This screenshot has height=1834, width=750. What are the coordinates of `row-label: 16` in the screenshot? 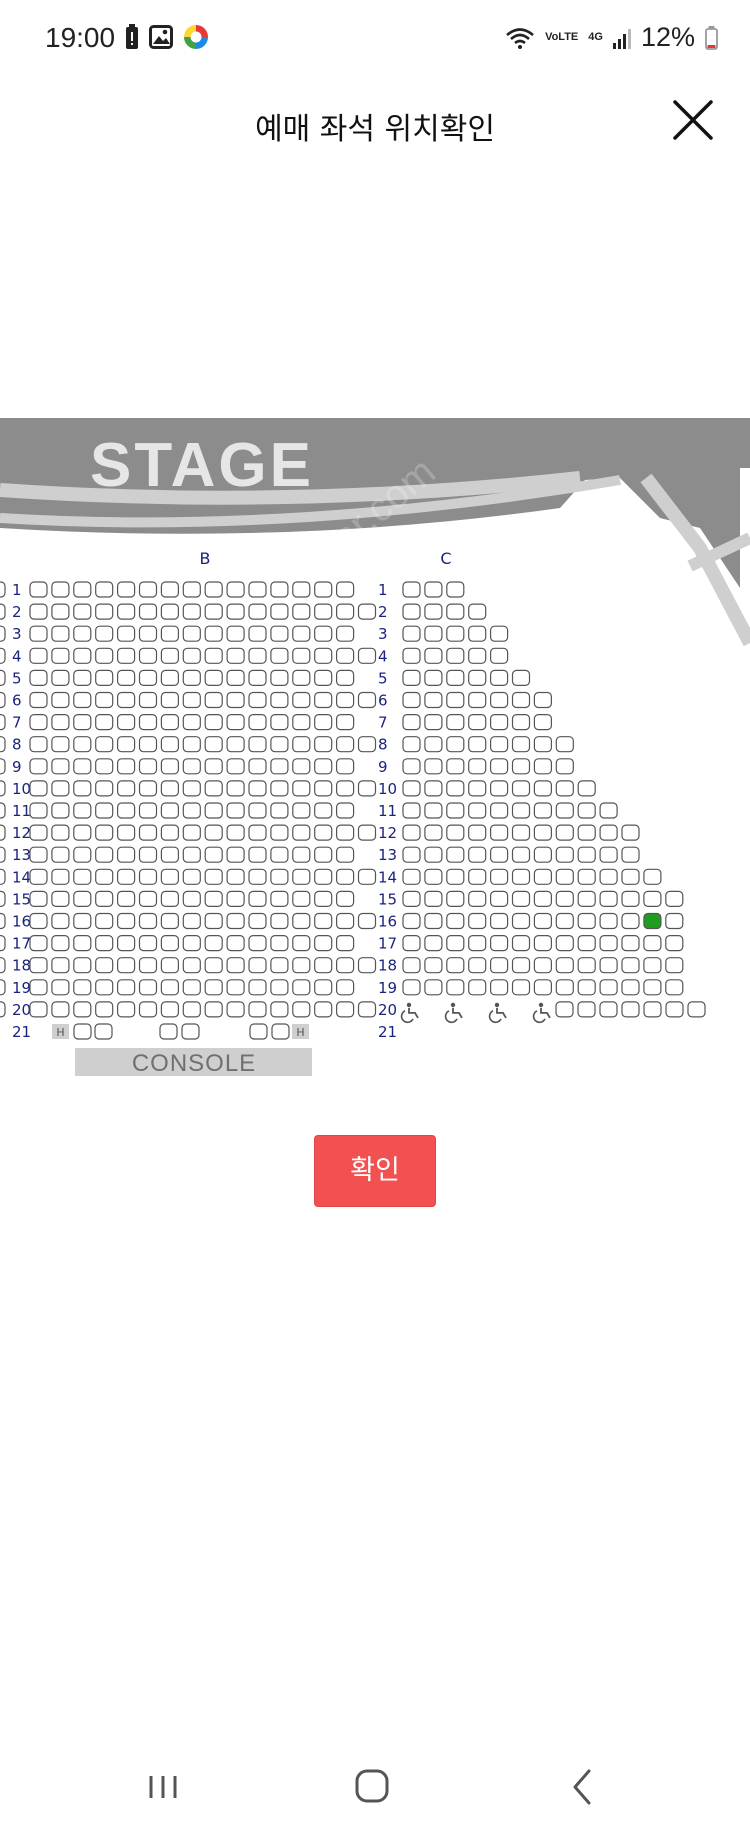 It's located at (21, 922).